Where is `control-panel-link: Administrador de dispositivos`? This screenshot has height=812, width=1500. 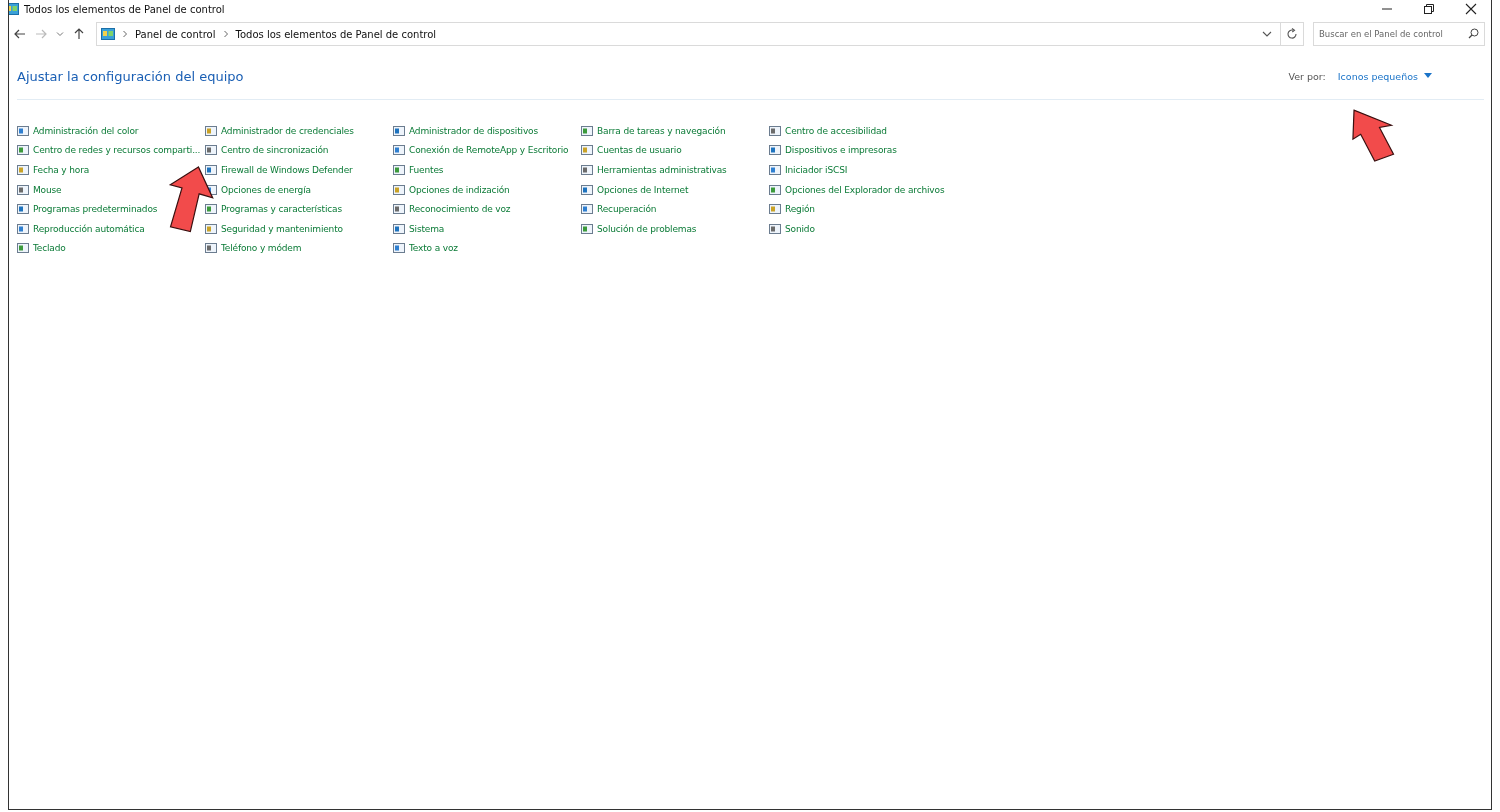
control-panel-link: Administrador de dispositivos is located at coordinates (474, 130).